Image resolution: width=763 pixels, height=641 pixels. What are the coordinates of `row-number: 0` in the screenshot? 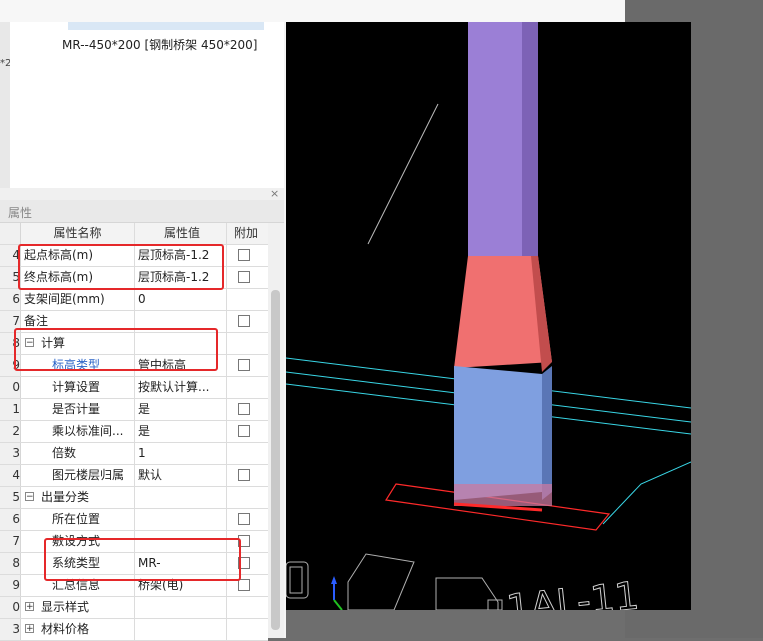 It's located at (10, 387).